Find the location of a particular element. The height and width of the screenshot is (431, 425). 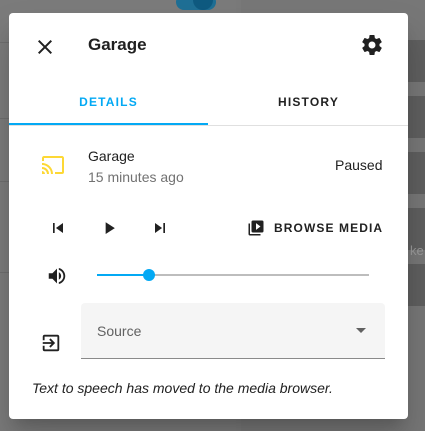

login-variant-icon is located at coordinates (51, 343).